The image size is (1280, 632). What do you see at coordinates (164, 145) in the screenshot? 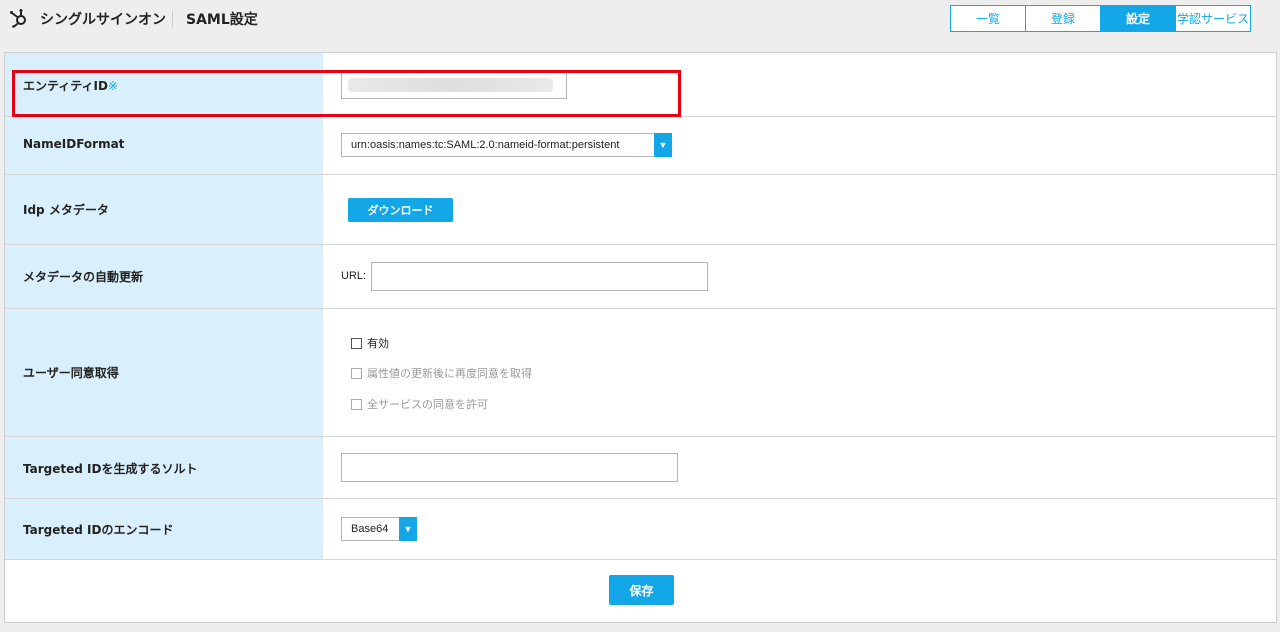
I see `label-cell: NameIDFormat` at bounding box center [164, 145].